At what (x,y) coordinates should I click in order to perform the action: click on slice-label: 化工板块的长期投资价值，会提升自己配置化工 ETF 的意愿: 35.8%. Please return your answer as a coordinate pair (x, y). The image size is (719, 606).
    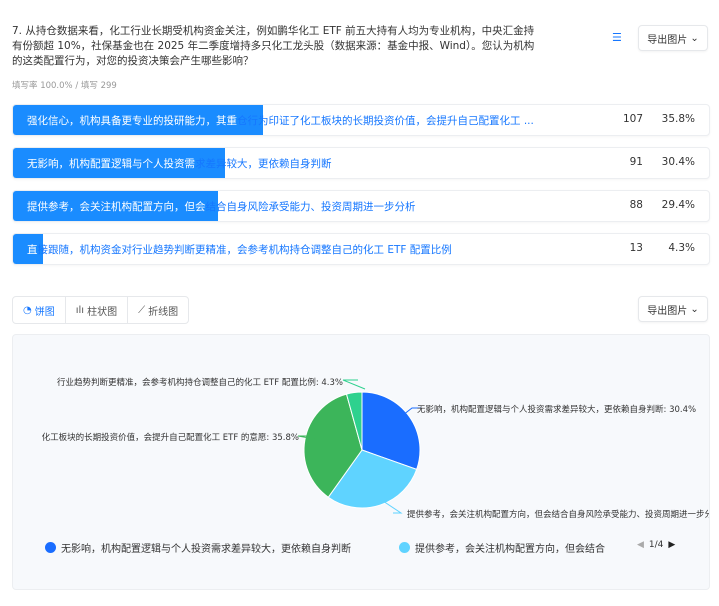
    Looking at the image, I should click on (170, 438).